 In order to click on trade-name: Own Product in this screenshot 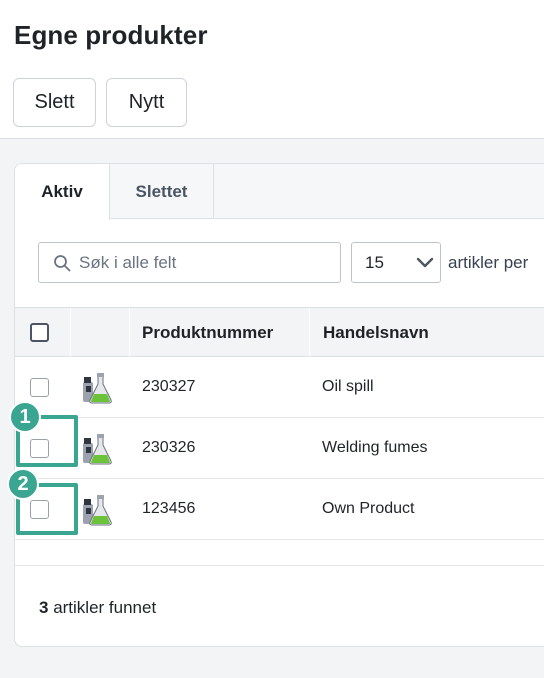, I will do `click(368, 508)`.